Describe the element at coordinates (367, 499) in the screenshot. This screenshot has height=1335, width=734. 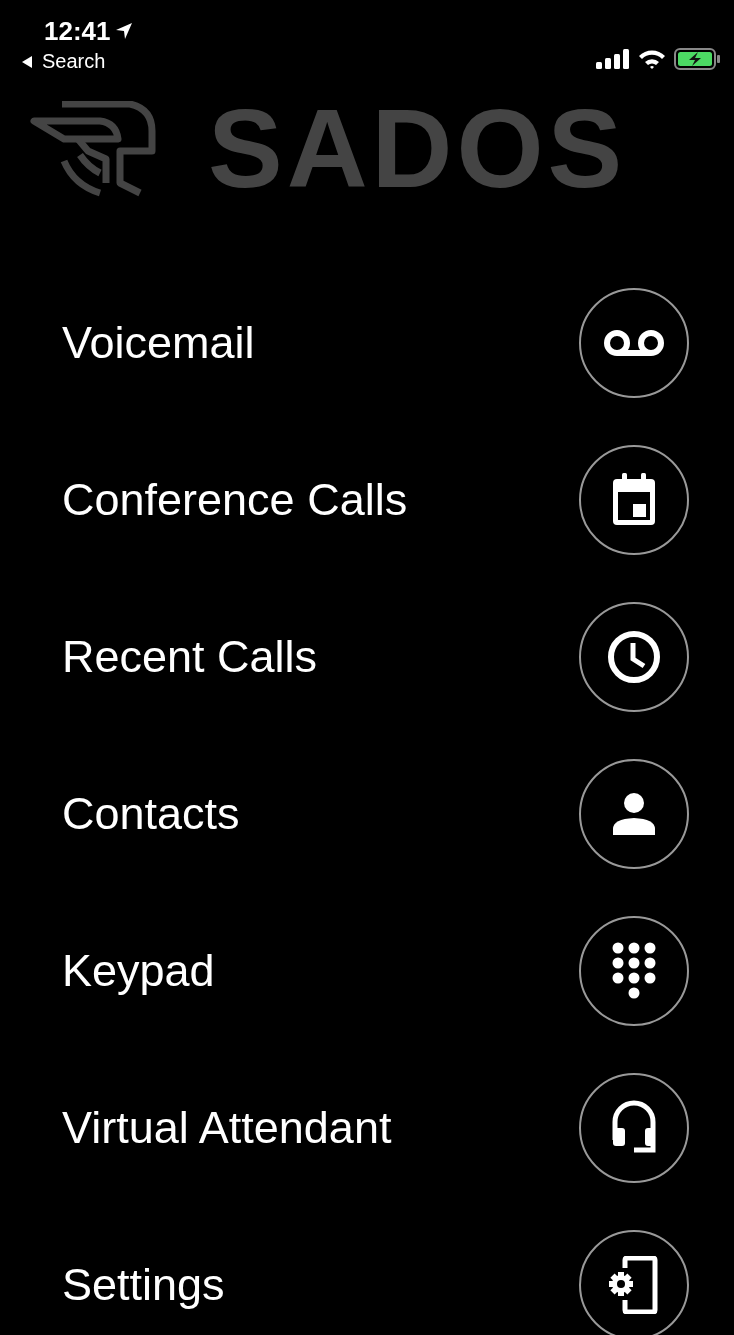
I see `menu-item: Conference Calls` at that location.